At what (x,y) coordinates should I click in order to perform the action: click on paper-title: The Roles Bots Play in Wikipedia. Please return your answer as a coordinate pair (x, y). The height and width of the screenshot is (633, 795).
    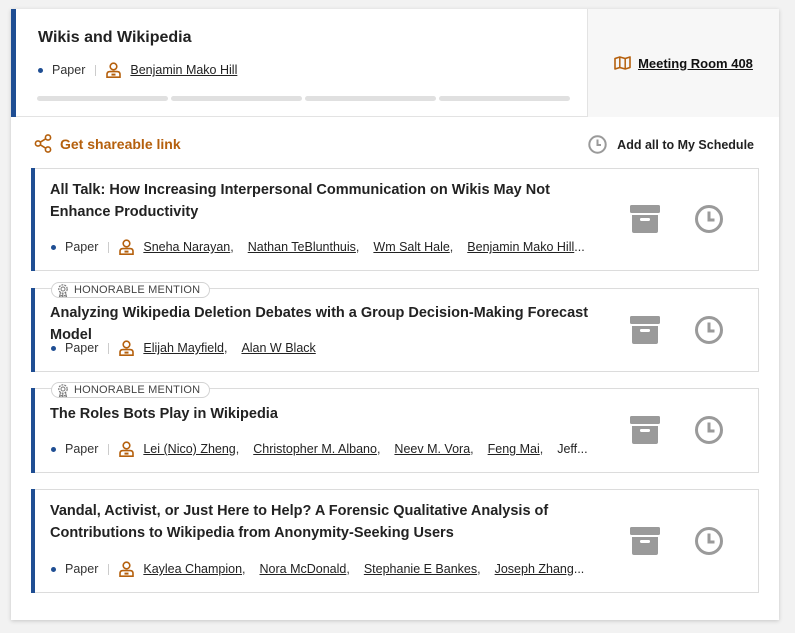
    Looking at the image, I should click on (320, 414).